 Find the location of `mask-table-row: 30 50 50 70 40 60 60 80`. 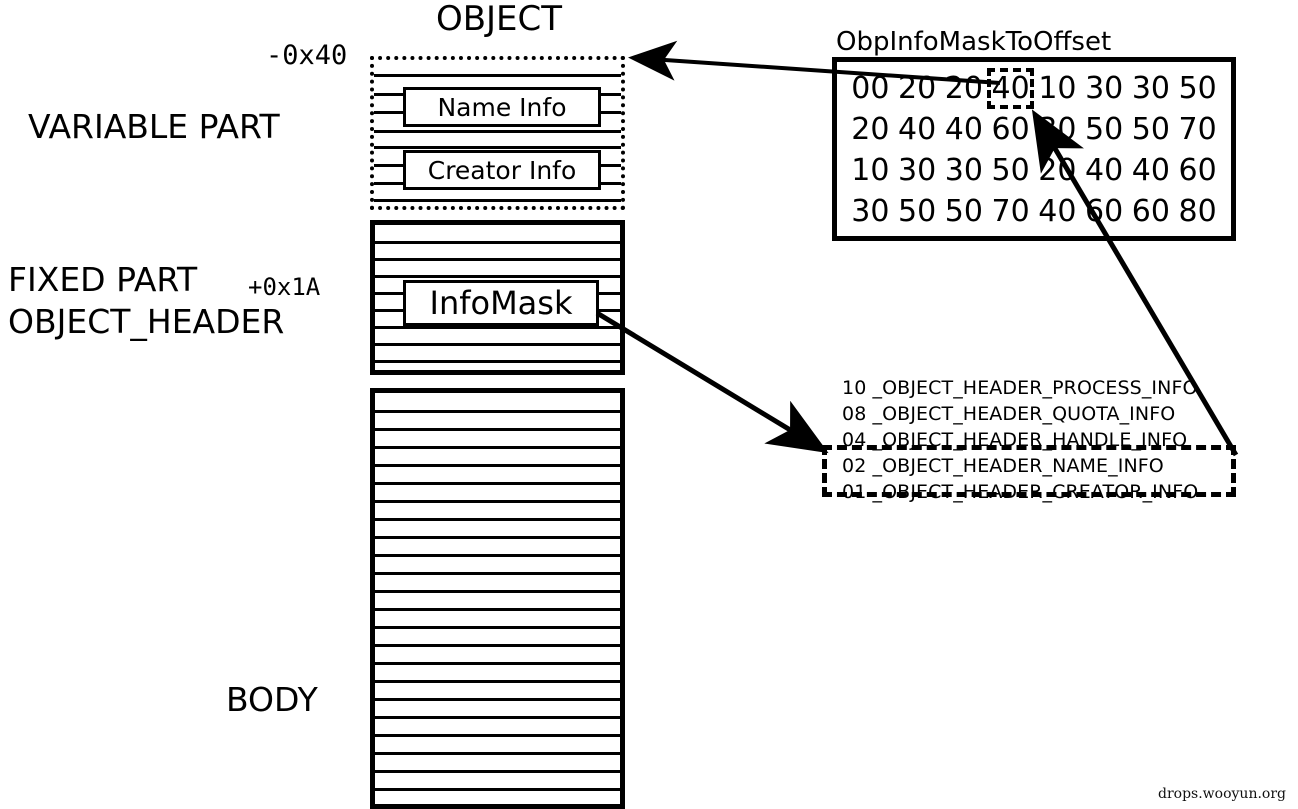

mask-table-row: 30 50 50 70 40 60 60 80 is located at coordinates (1034, 211).